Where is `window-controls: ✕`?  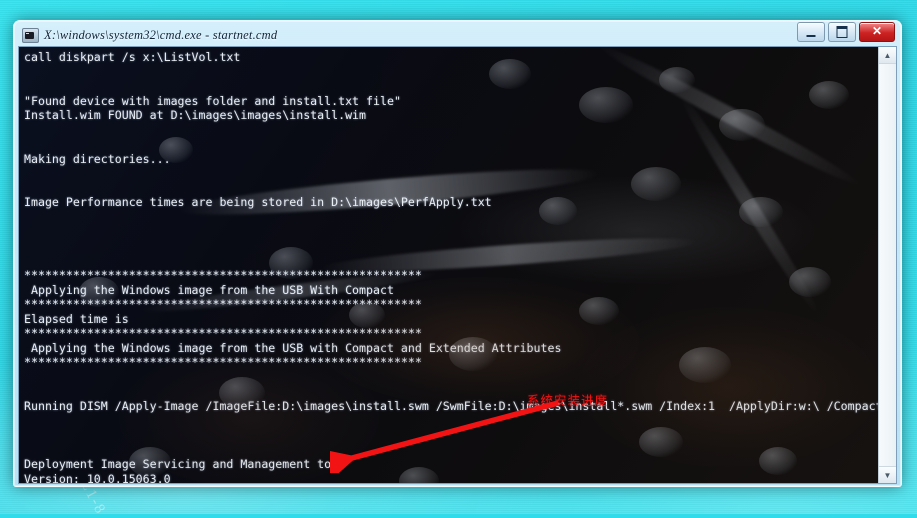
window-controls: ✕ is located at coordinates (846, 32).